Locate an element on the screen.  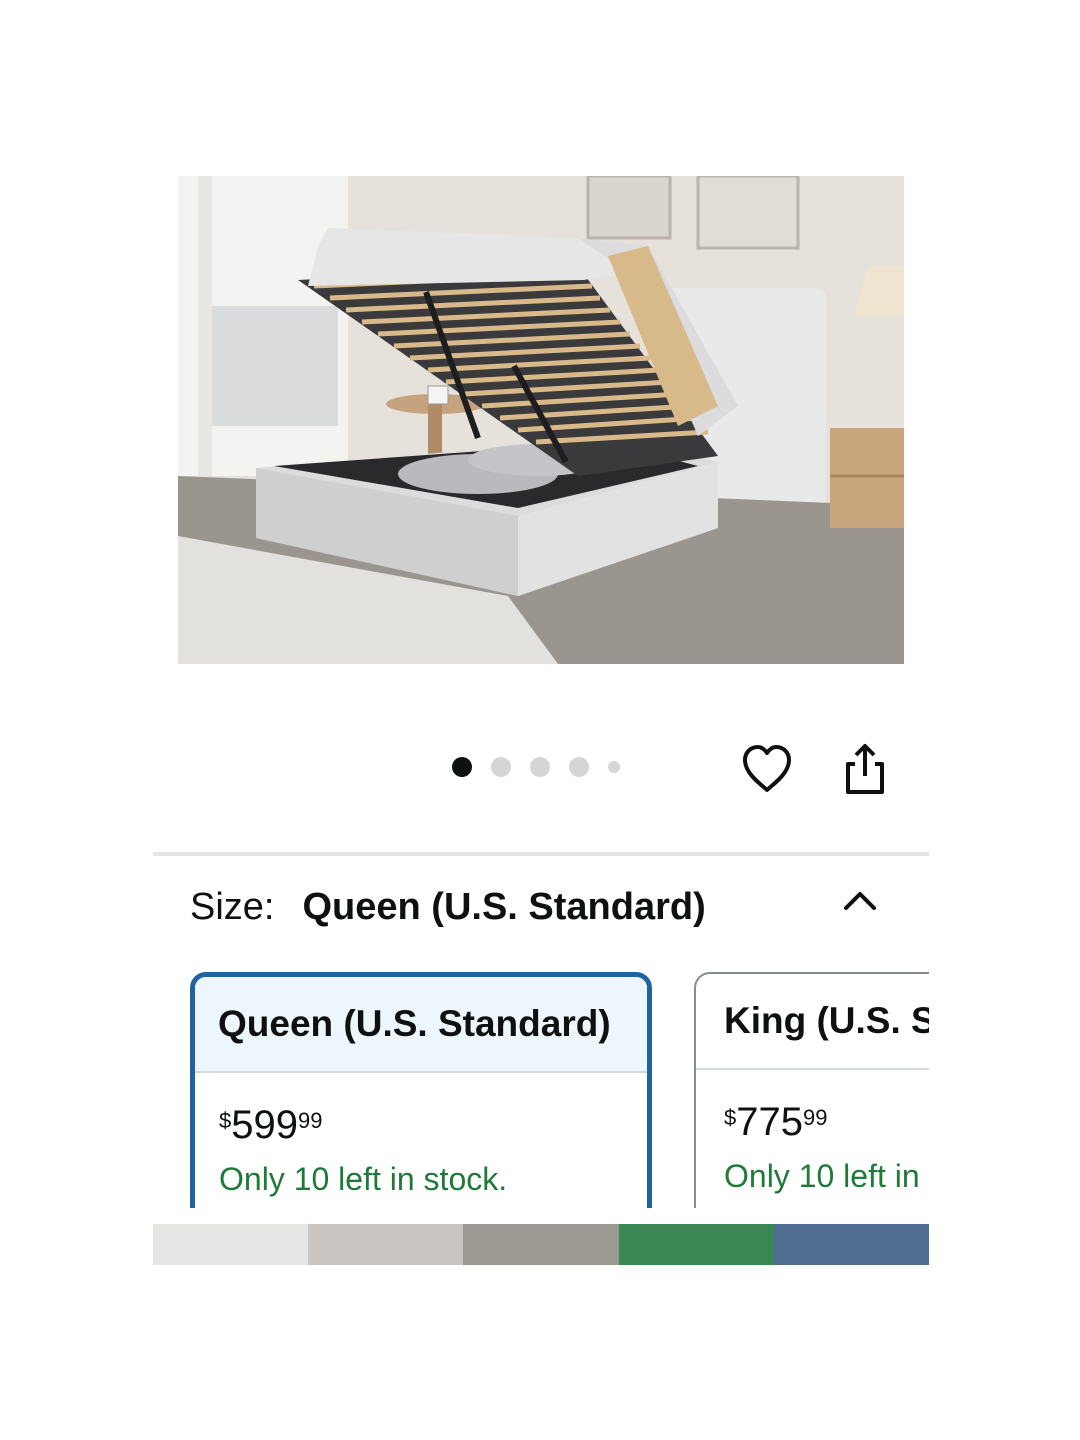
share-icon is located at coordinates (865, 769).